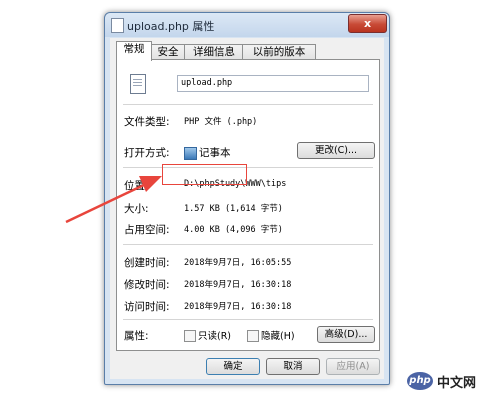 This screenshot has width=503, height=401. What do you see at coordinates (147, 285) in the screenshot?
I see `modified-label: 修改时间:` at bounding box center [147, 285].